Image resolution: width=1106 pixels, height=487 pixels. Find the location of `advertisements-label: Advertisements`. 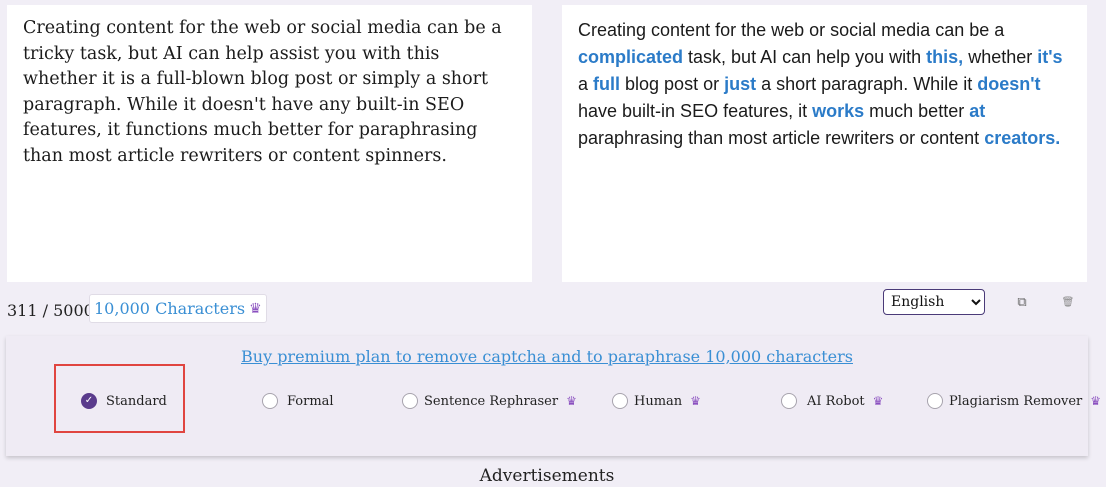

advertisements-label: Advertisements is located at coordinates (547, 476).